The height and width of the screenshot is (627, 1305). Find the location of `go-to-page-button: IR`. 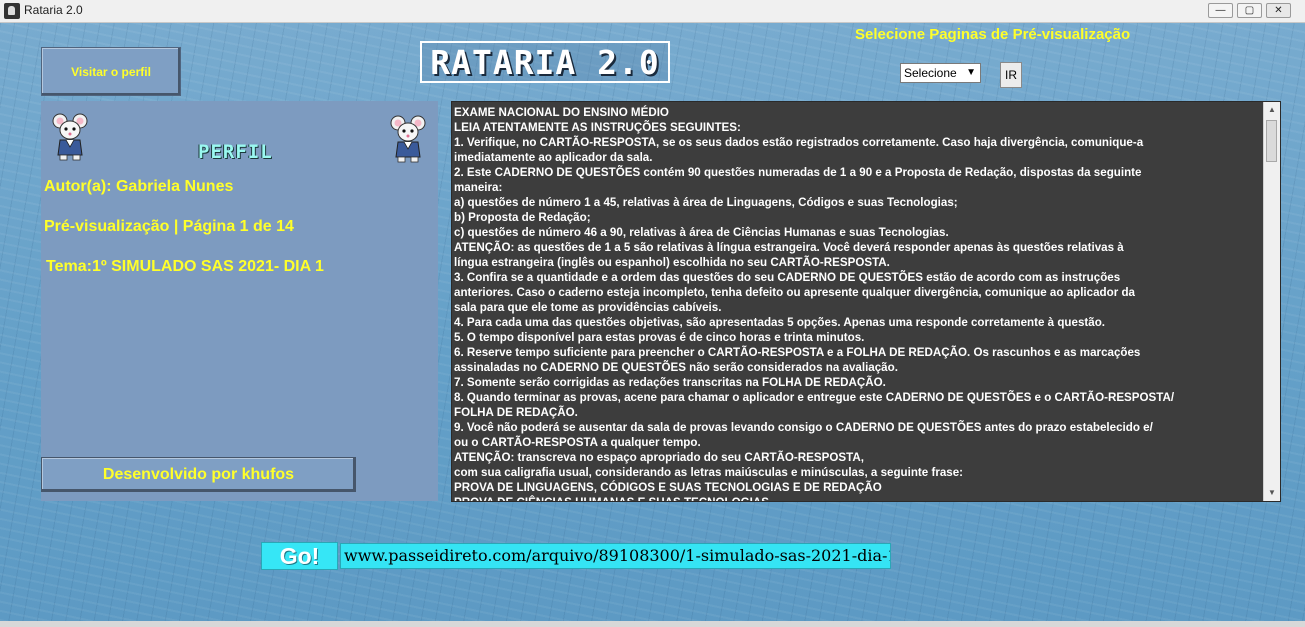

go-to-page-button: IR is located at coordinates (1011, 75).